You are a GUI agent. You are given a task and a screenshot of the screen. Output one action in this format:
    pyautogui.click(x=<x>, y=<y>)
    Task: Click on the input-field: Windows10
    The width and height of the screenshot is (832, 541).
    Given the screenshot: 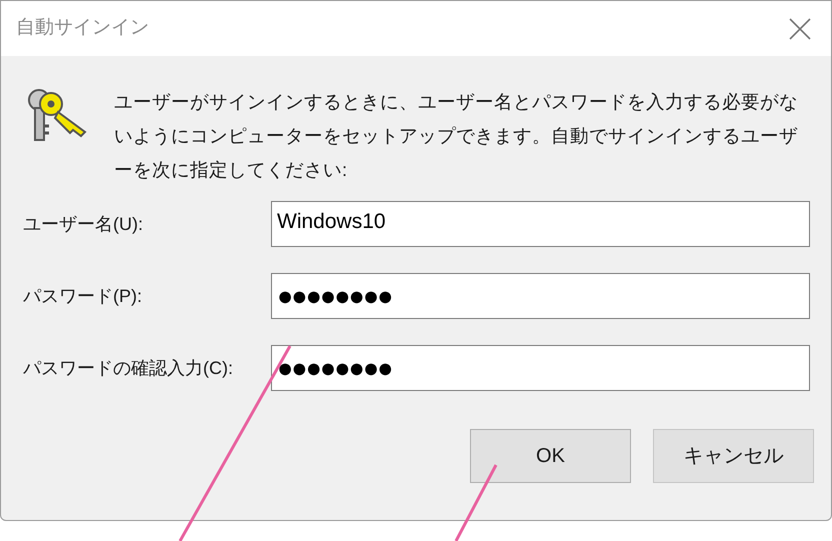 What is the action you would take?
    pyautogui.click(x=540, y=224)
    